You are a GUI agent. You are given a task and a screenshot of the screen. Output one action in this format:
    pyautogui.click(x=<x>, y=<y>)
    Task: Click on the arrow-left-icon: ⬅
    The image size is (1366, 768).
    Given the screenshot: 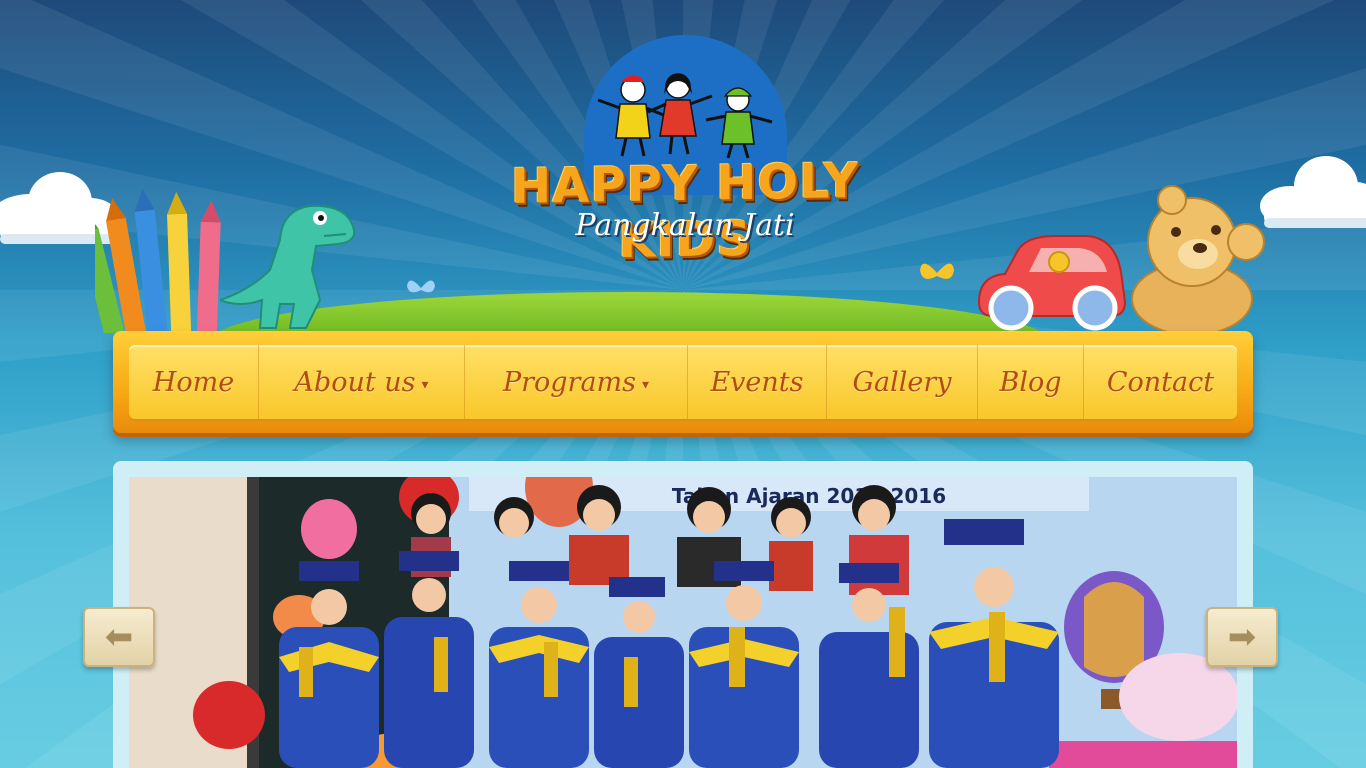 What is the action you would take?
    pyautogui.click(x=119, y=637)
    